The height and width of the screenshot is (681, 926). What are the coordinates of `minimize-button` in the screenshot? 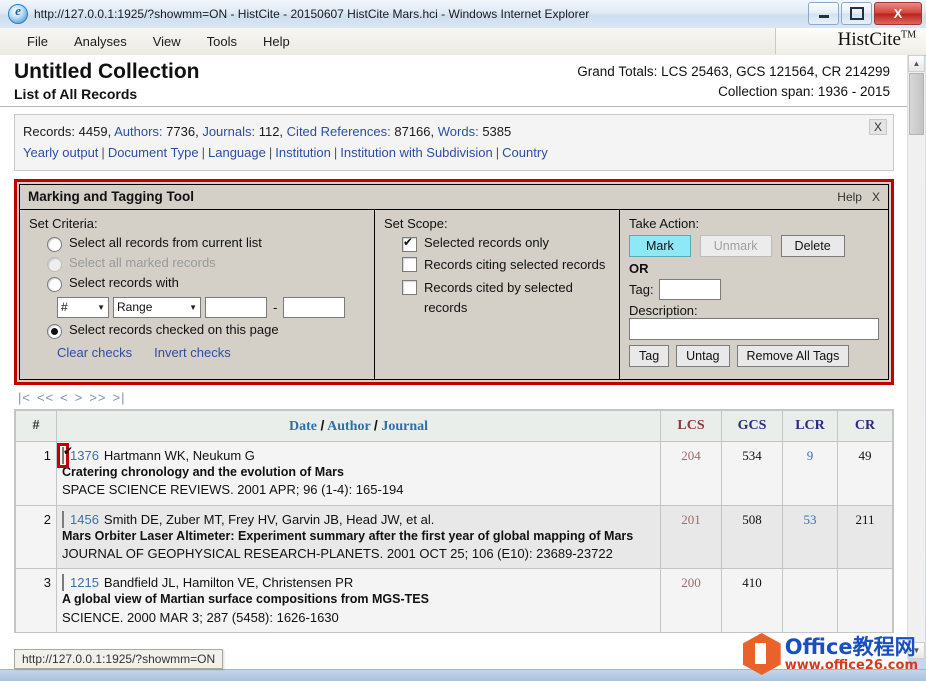 It's located at (823, 13).